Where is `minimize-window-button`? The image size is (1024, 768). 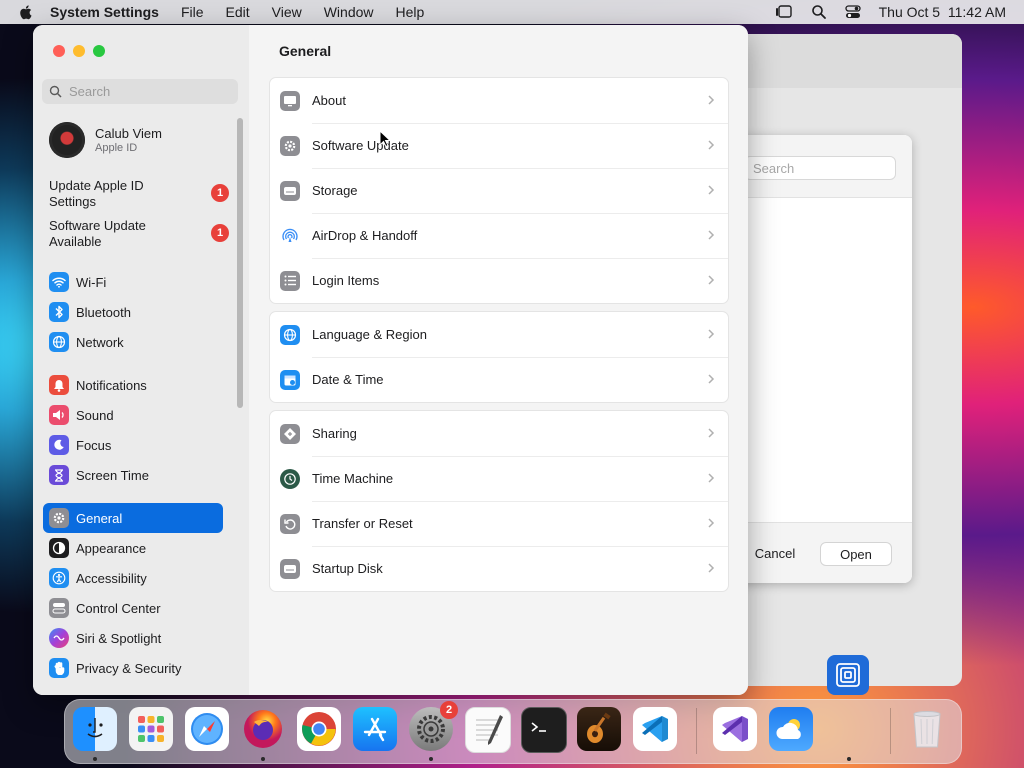 minimize-window-button is located at coordinates (79, 51).